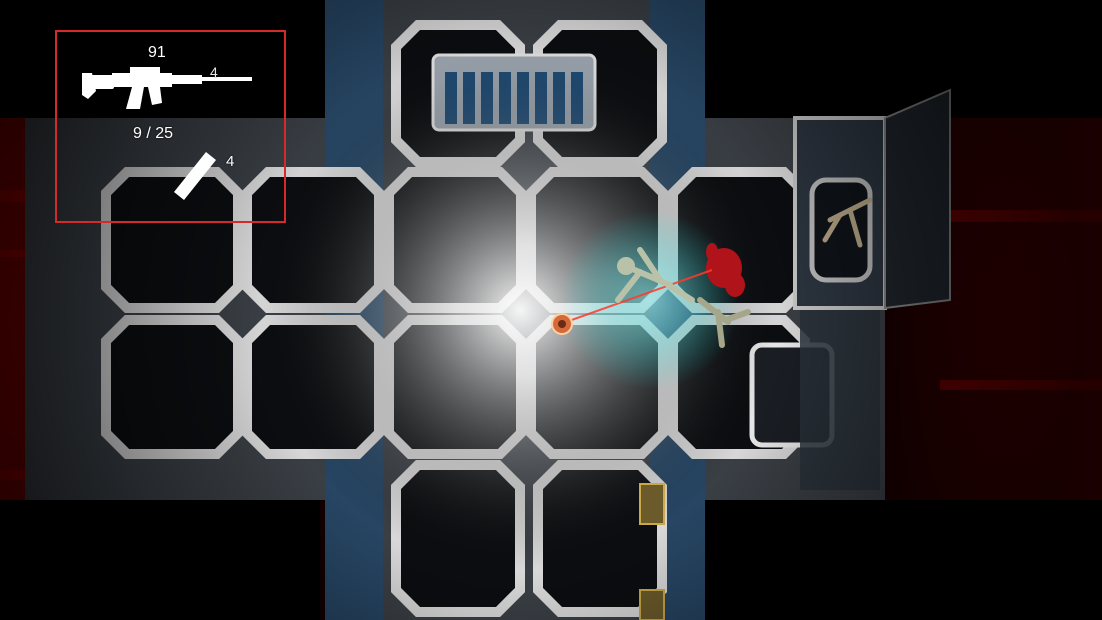 The width and height of the screenshot is (1102, 620). Describe the element at coordinates (214, 72) in the screenshot. I see `weapon-slot-count: 4` at that location.